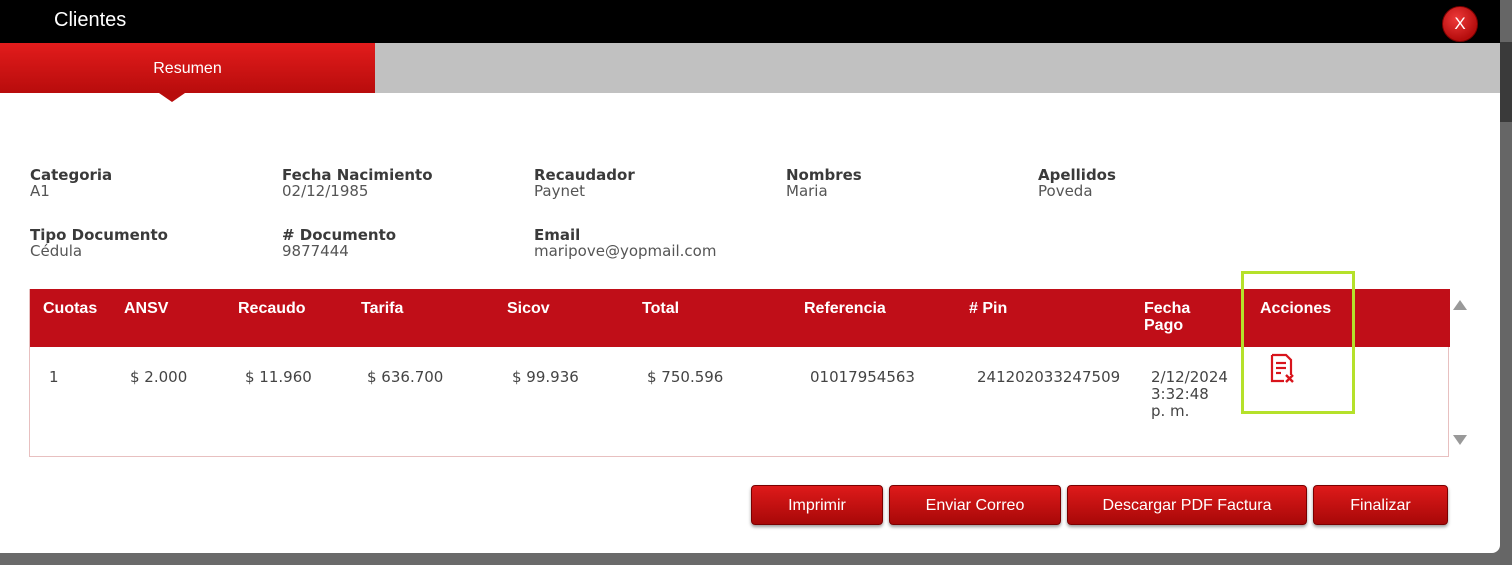 This screenshot has height=565, width=1512. I want to click on modal-title-bar: Clientes X, so click(750, 21).